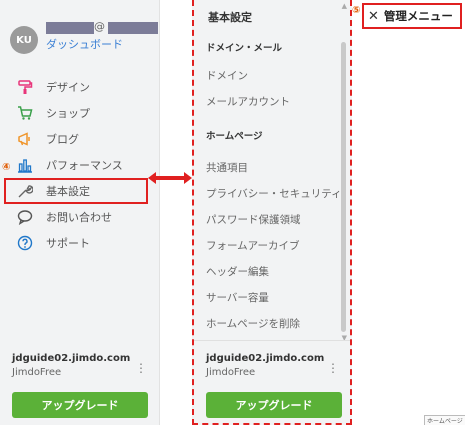 The image size is (465, 425). Describe the element at coordinates (25, 139) in the screenshot. I see `megaphone-icon` at that location.